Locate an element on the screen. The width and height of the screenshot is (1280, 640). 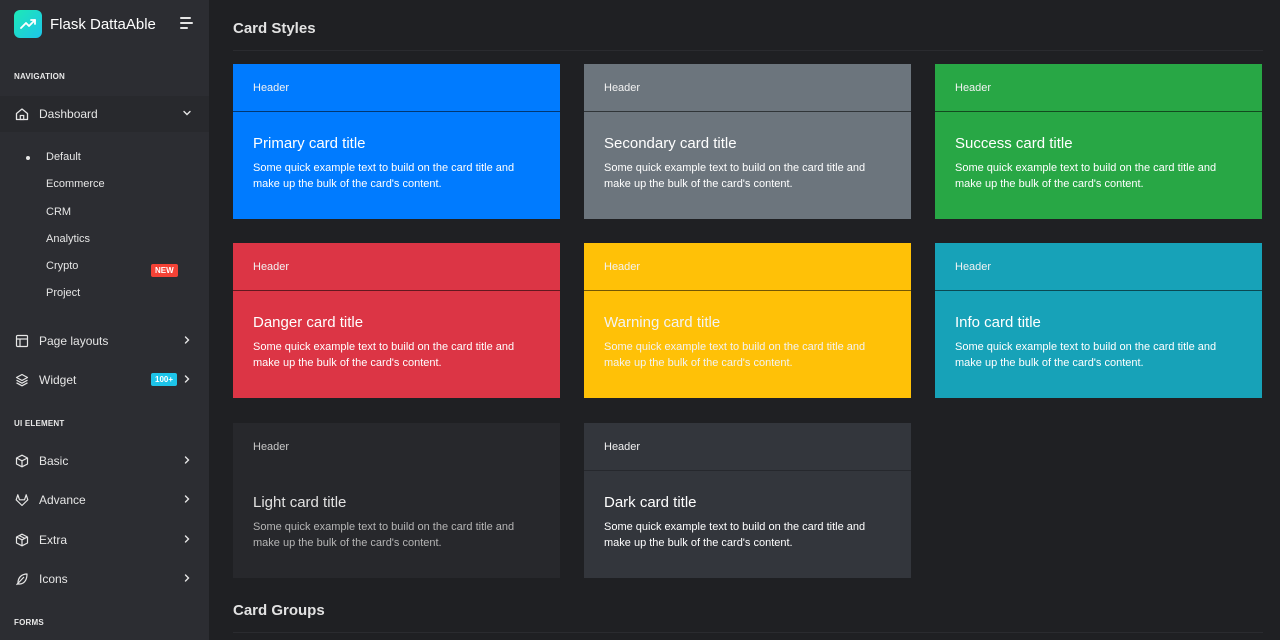
card-title: Primary card title is located at coordinates (309, 143).